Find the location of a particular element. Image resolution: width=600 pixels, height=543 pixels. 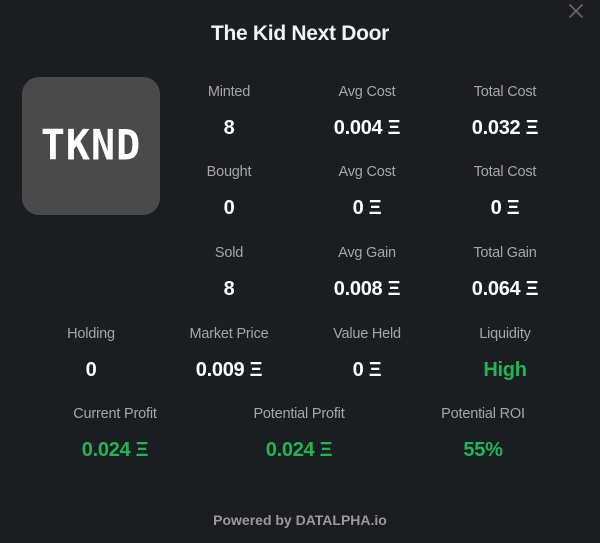

minted-label: Minted is located at coordinates (229, 92).